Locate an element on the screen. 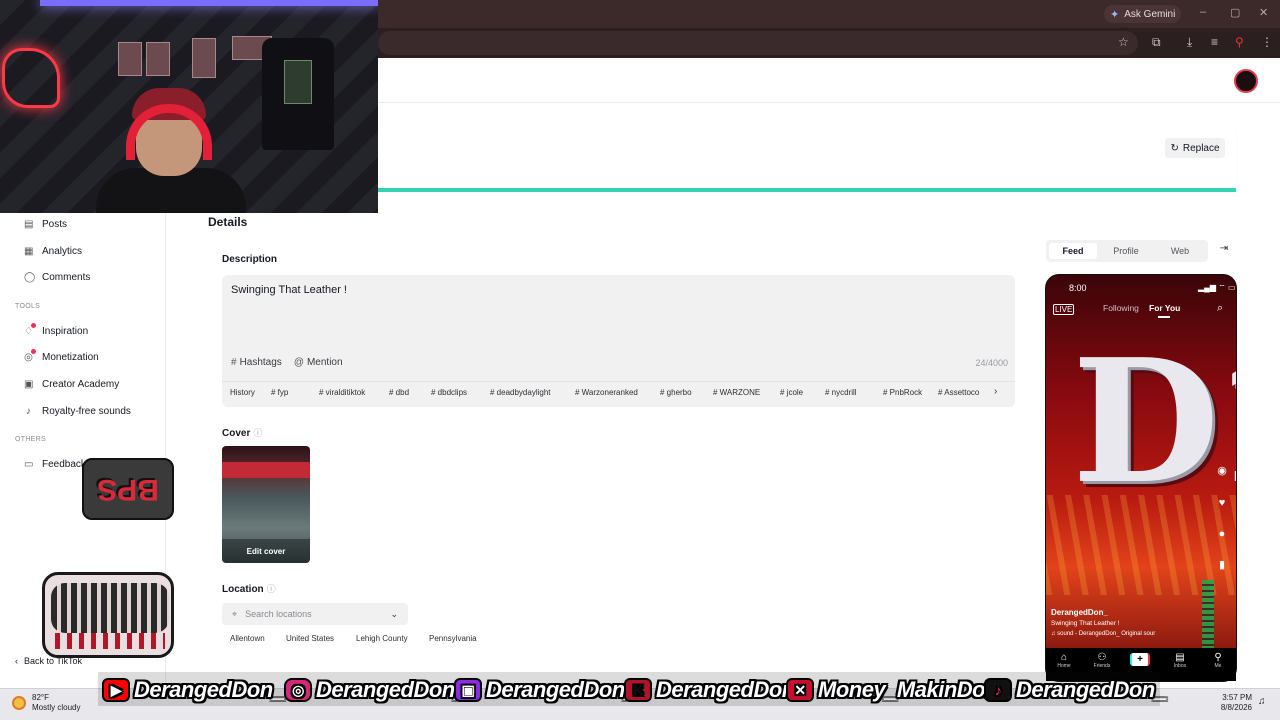 The image size is (1280, 720). x-handle: ✕ Money_MakinDon is located at coordinates (892, 690).